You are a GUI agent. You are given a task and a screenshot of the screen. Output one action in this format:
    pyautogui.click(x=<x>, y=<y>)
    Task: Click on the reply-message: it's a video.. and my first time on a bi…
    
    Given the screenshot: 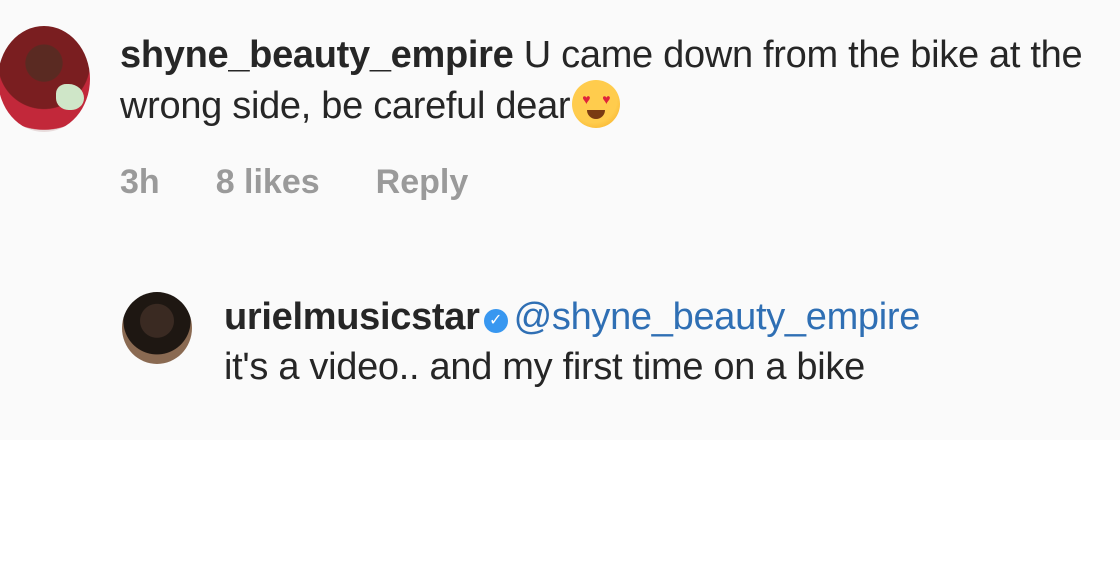 What is the action you would take?
    pyautogui.click(x=544, y=367)
    